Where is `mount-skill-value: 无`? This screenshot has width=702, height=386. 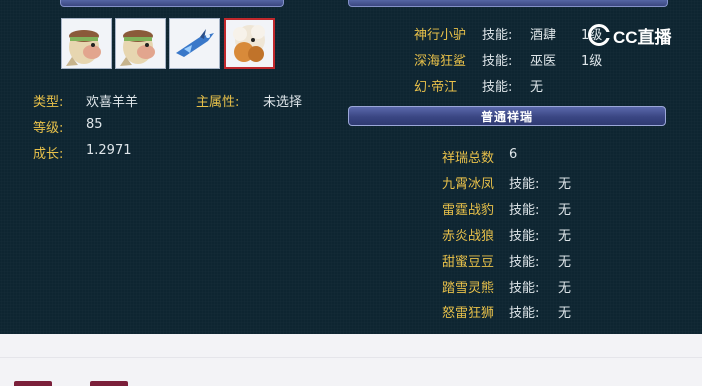
mount-skill-value: 无 is located at coordinates (537, 87).